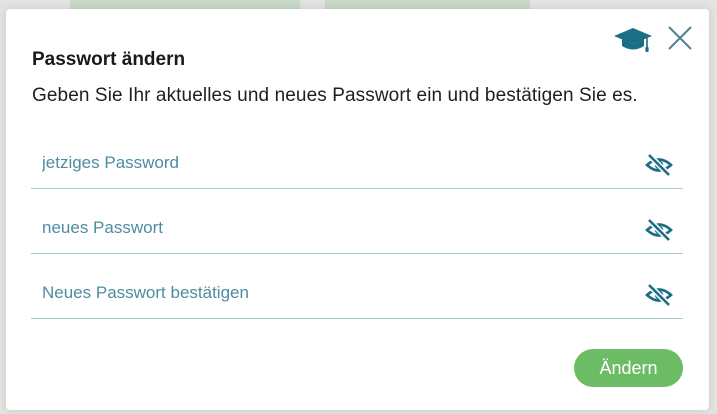  Describe the element at coordinates (336, 163) in the screenshot. I see `current-password-input` at that location.